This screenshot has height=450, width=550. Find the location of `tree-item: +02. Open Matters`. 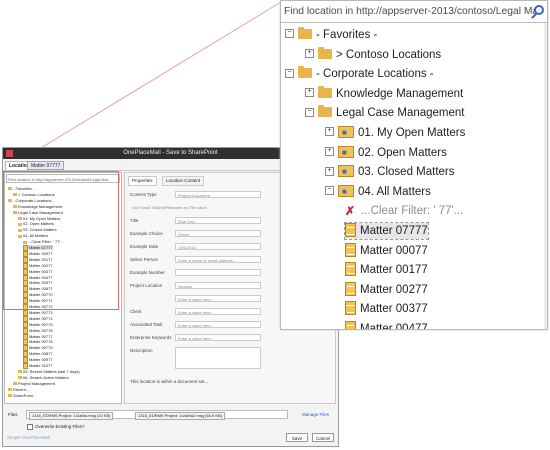

tree-item: +02. Open Matters is located at coordinates (386, 153).